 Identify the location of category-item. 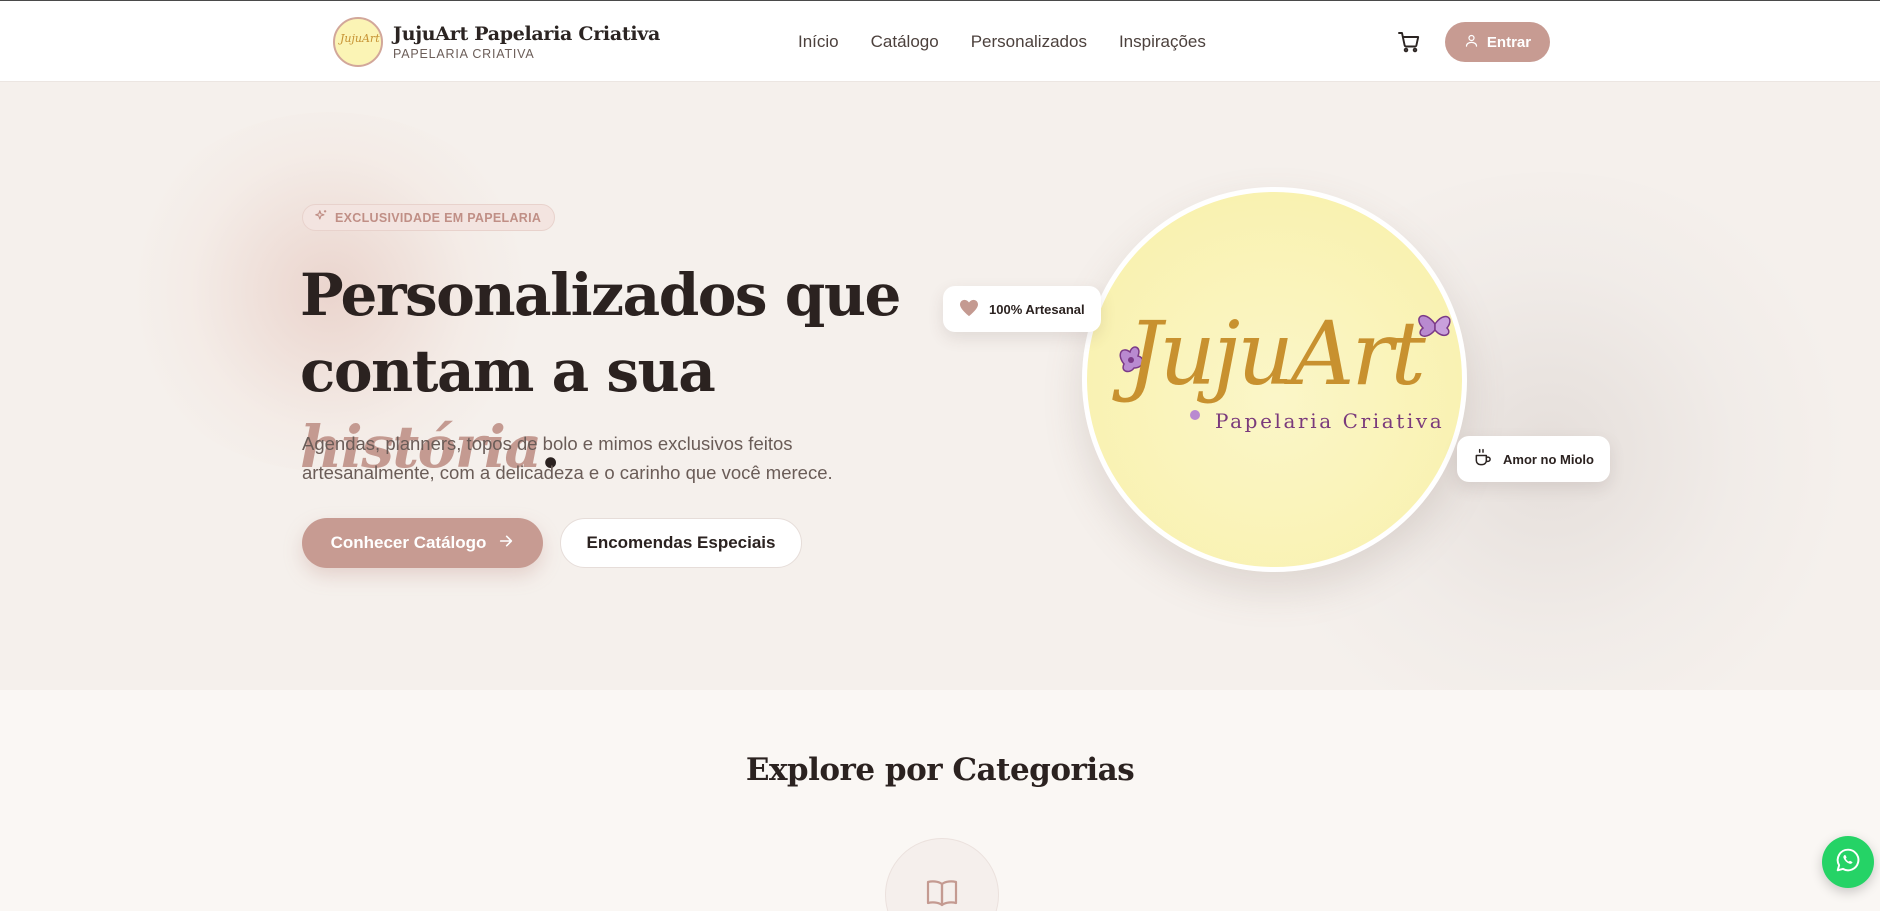
(942, 874).